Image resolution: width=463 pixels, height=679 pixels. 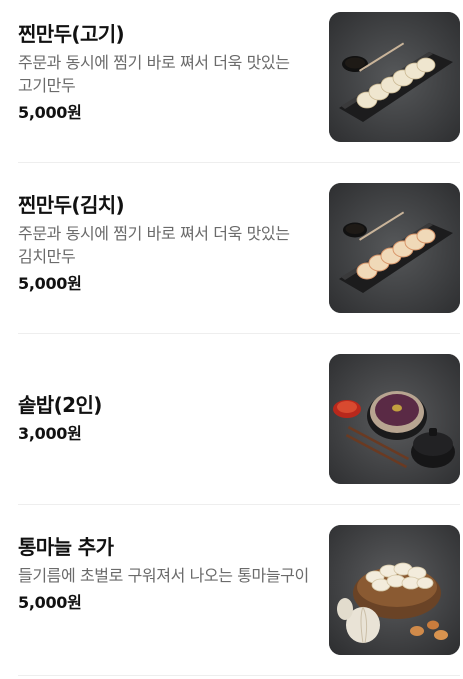 I want to click on menu-item-text: 솥밥(2인) 3,000원, so click(x=165, y=418).